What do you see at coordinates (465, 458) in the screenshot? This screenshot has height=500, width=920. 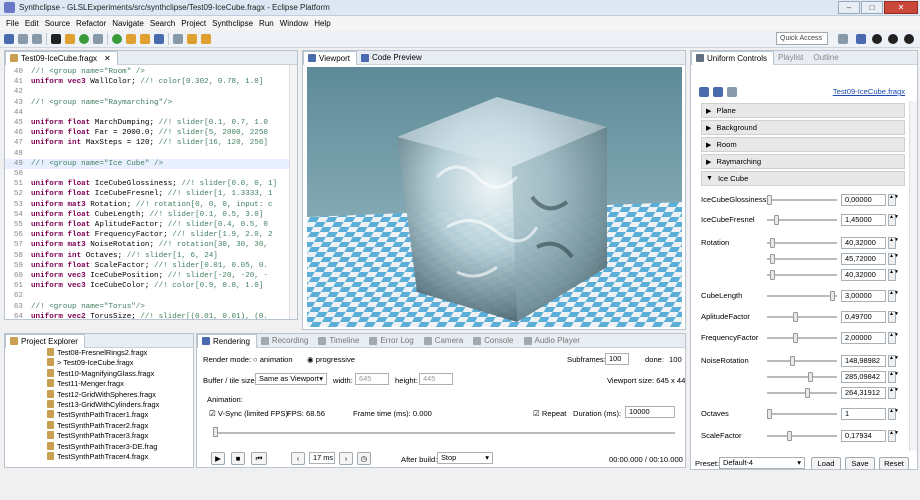 I see `after-build-select: Stop ▾` at bounding box center [465, 458].